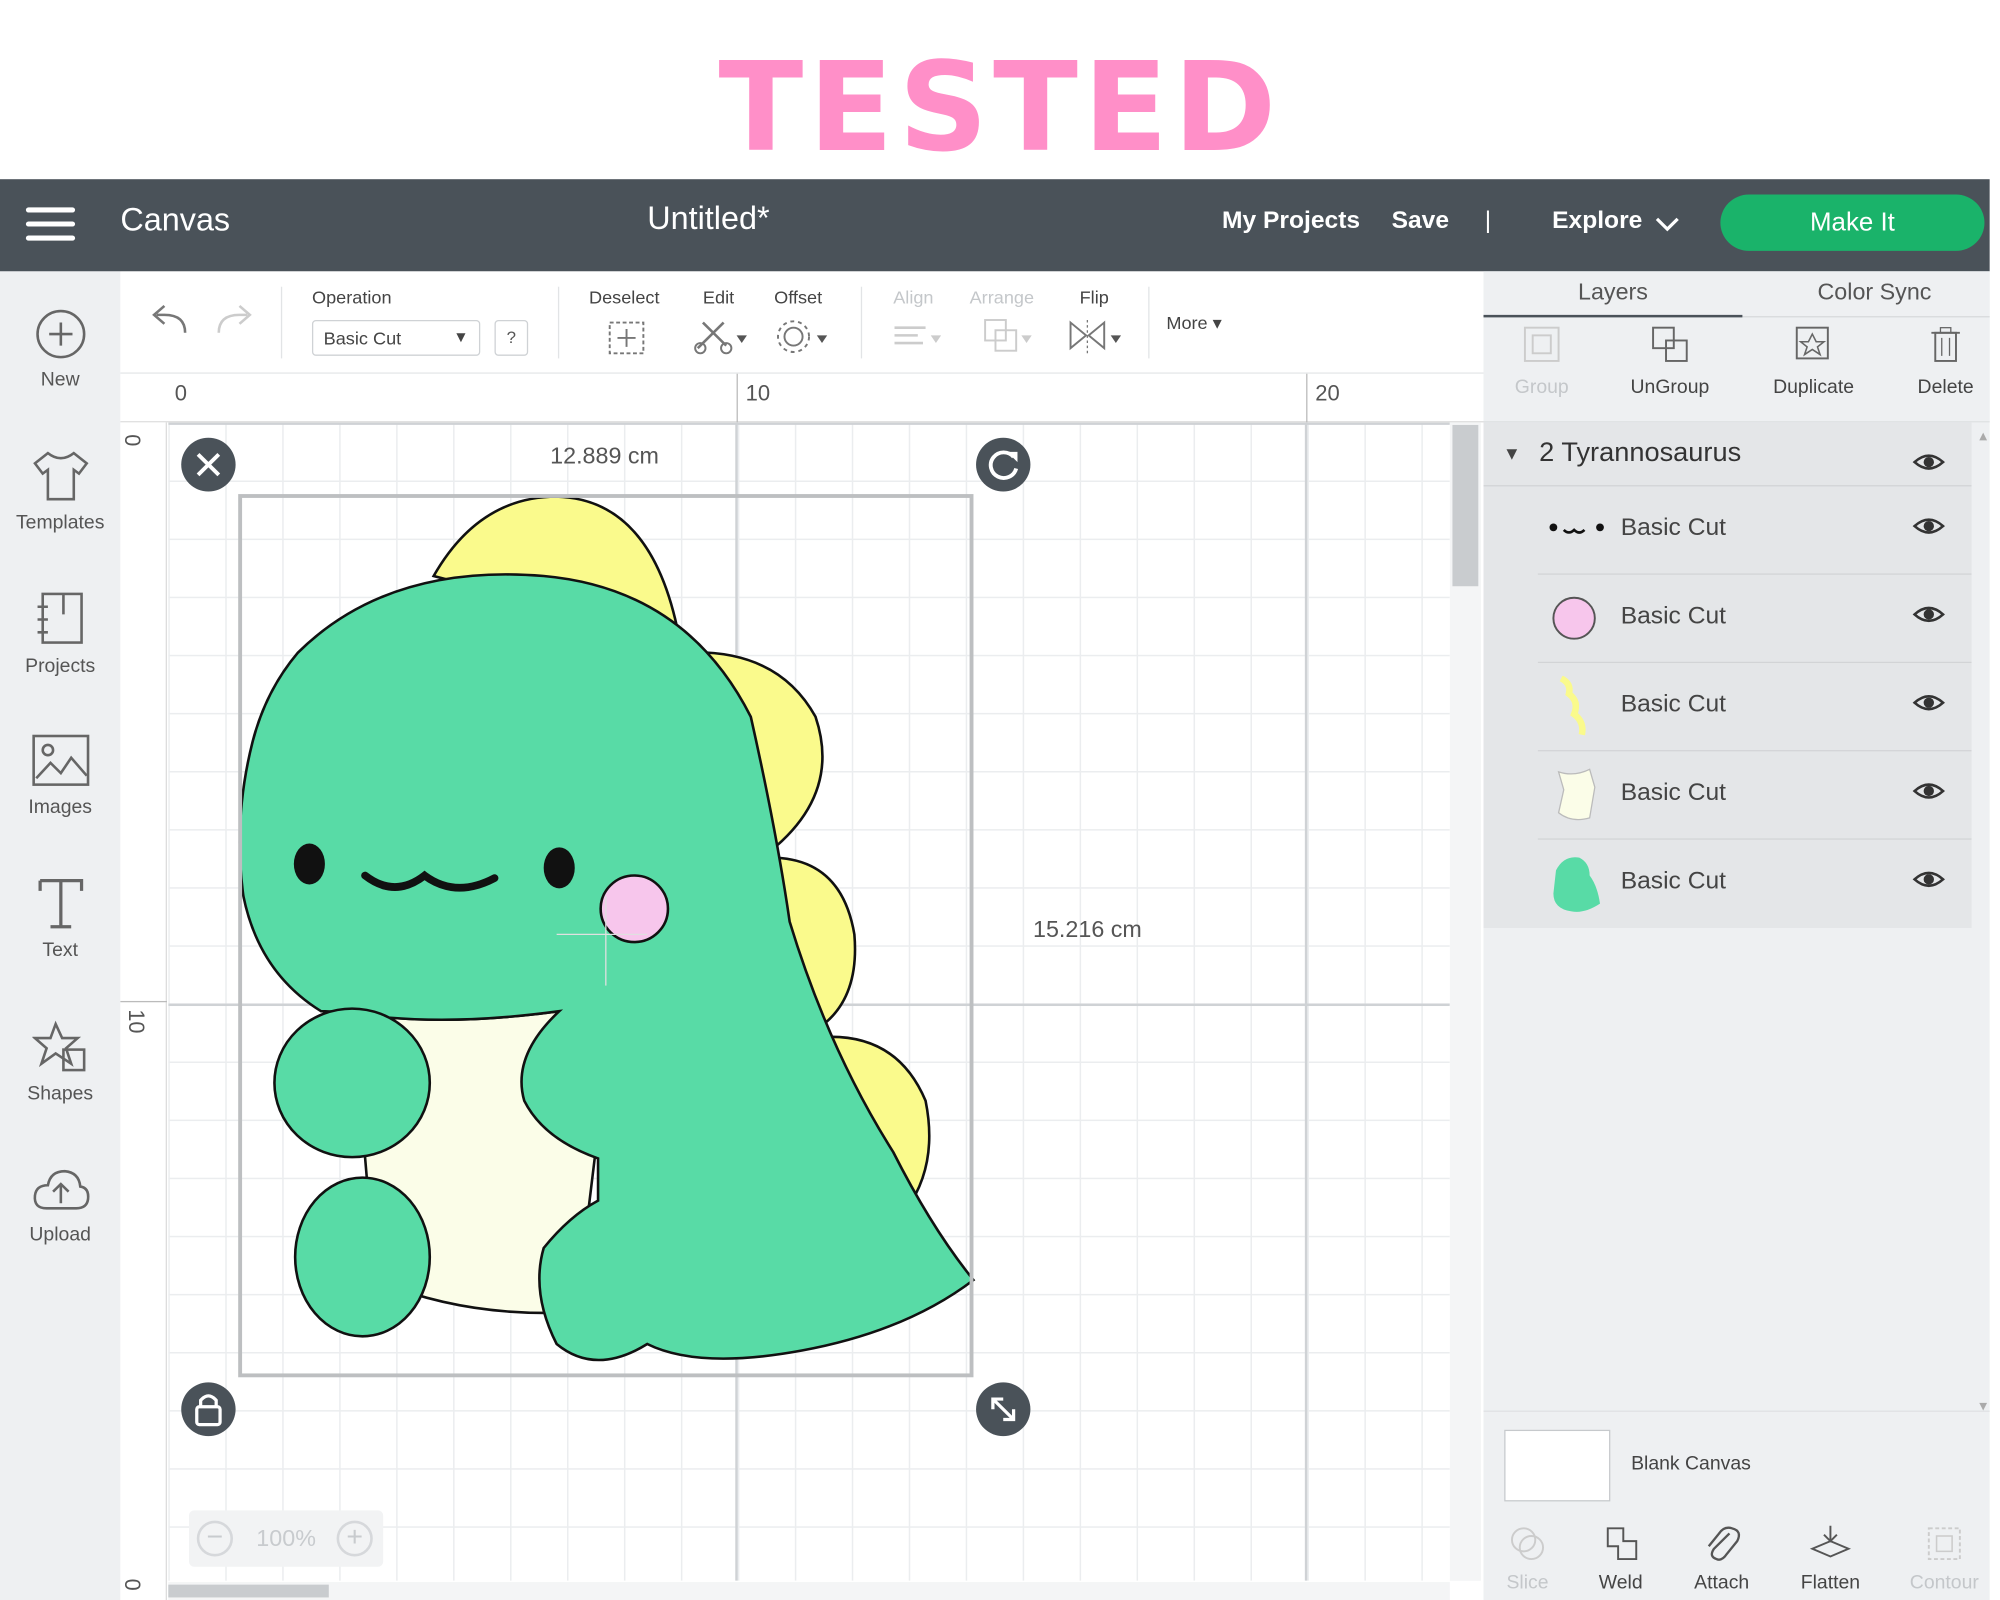 Image resolution: width=2000 pixels, height=1600 pixels. I want to click on zoom-out-button: −, so click(215, 1538).